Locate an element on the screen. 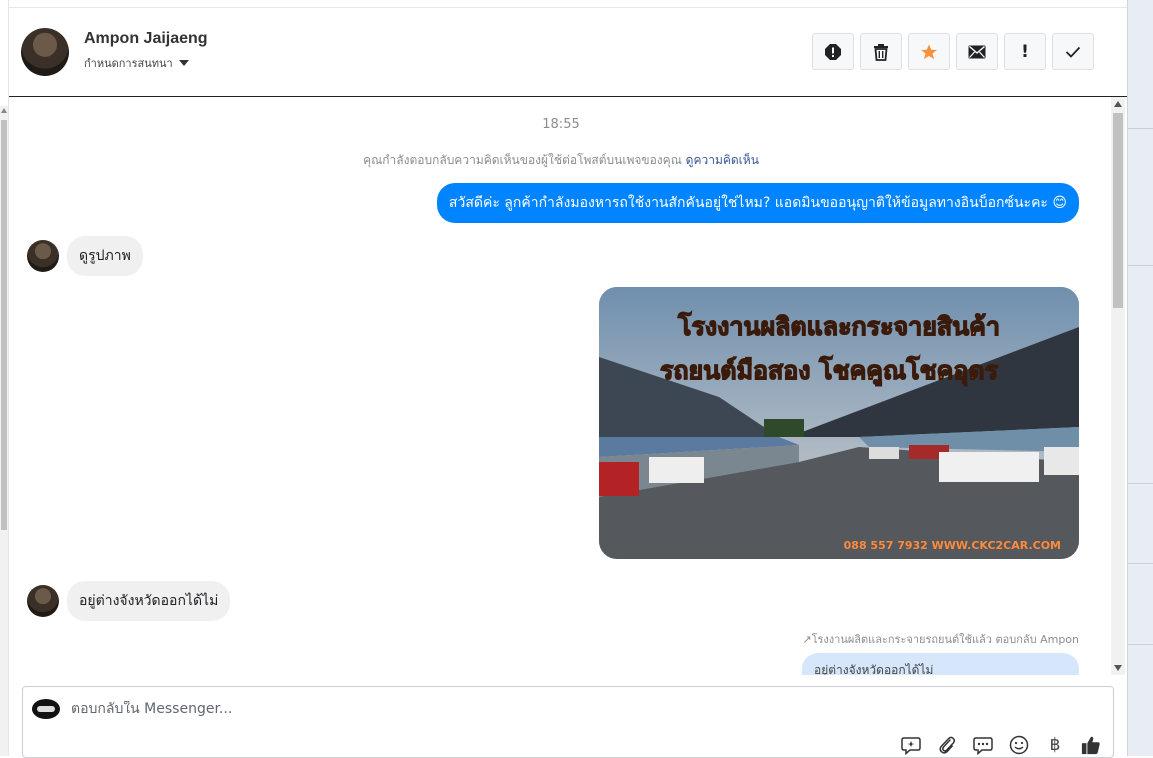 The image size is (1153, 758). payment-button: ฿ is located at coordinates (1055, 745).